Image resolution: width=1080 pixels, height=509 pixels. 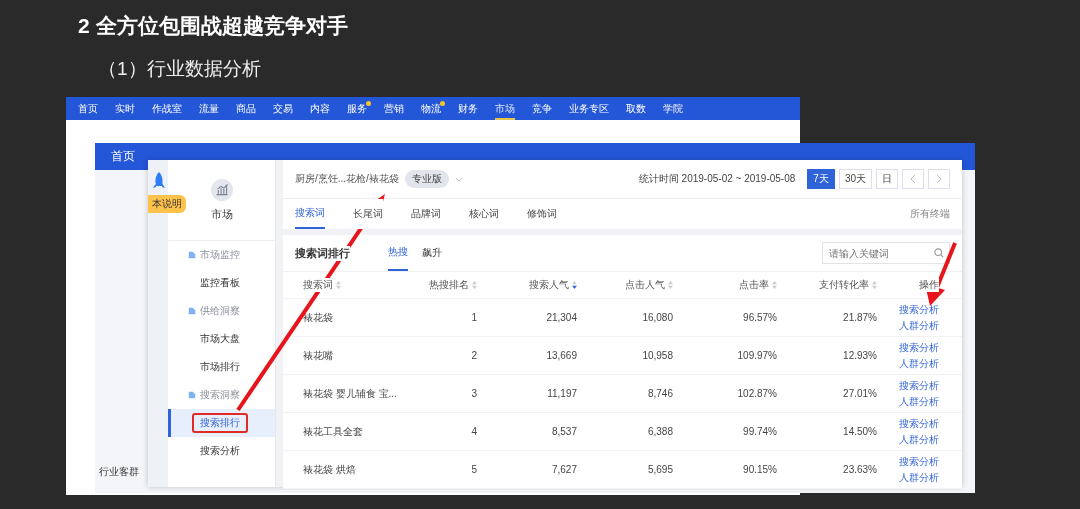 What do you see at coordinates (645, 285) in the screenshot?
I see `column-header: 点击人气` at bounding box center [645, 285].